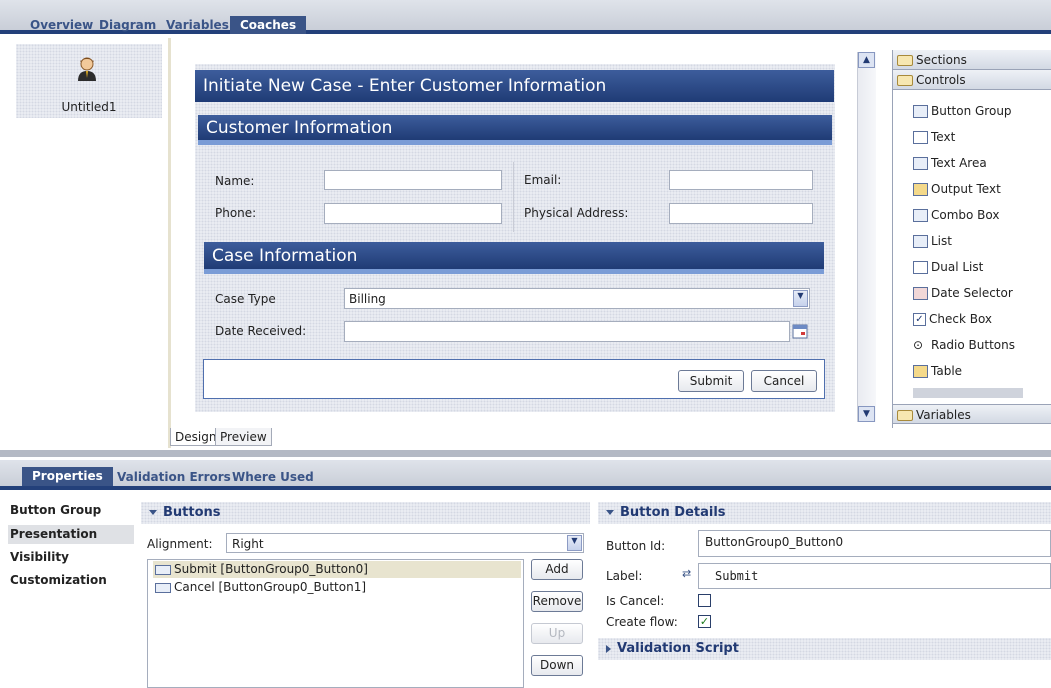 Image resolution: width=1051 pixels, height=688 pixels. Describe the element at coordinates (270, 587) in the screenshot. I see `list-item-label: Cancel [ButtonGroup0_Button1]` at that location.